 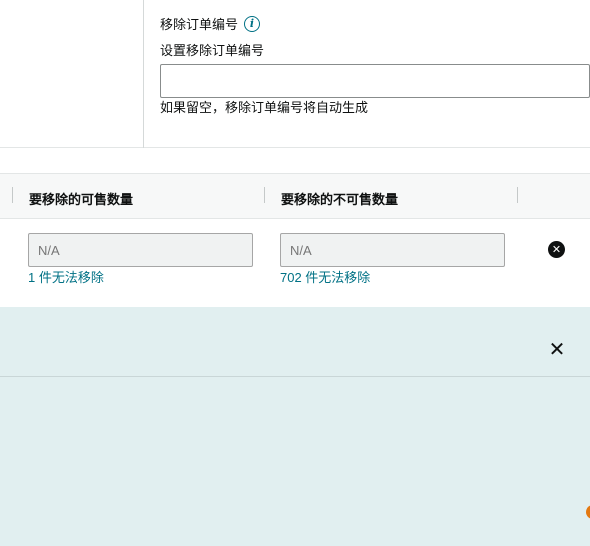 I want to click on vertical-divider, so click(x=143, y=74).